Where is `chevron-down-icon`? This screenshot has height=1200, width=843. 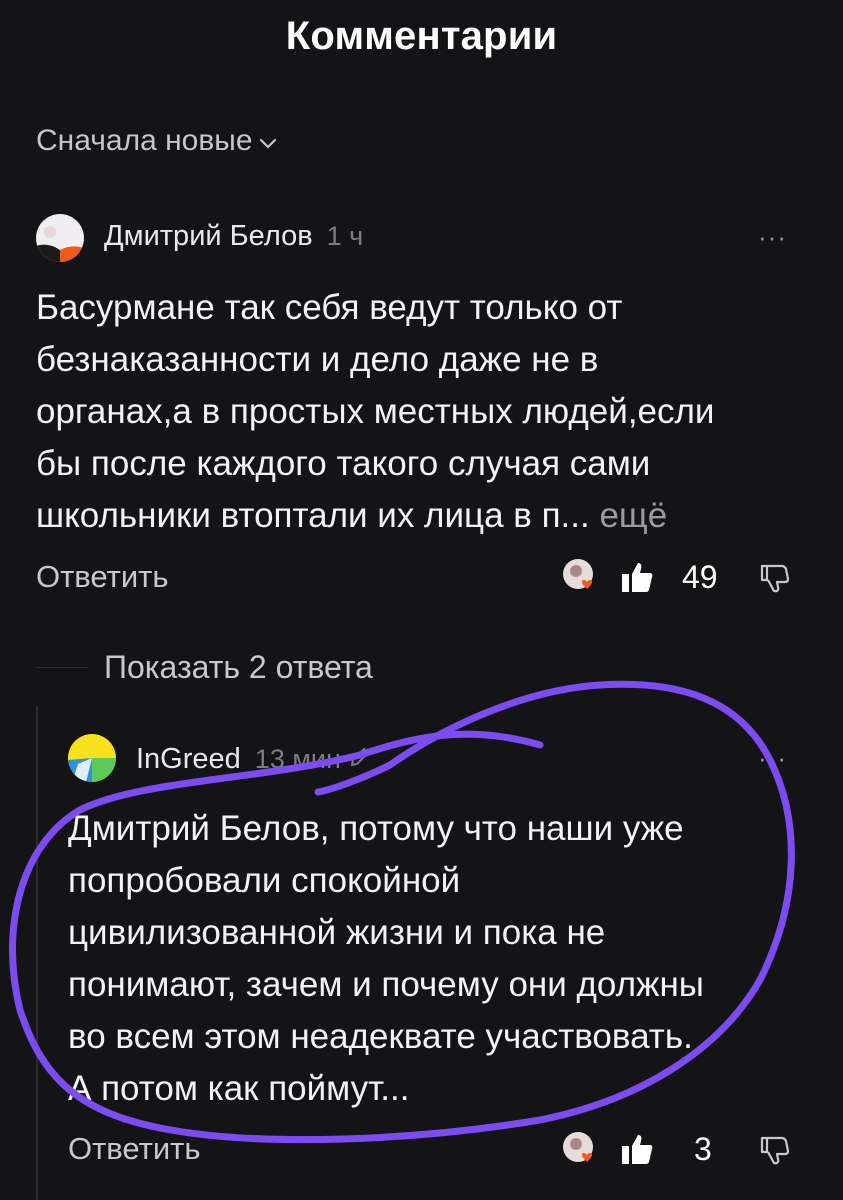 chevron-down-icon is located at coordinates (268, 141).